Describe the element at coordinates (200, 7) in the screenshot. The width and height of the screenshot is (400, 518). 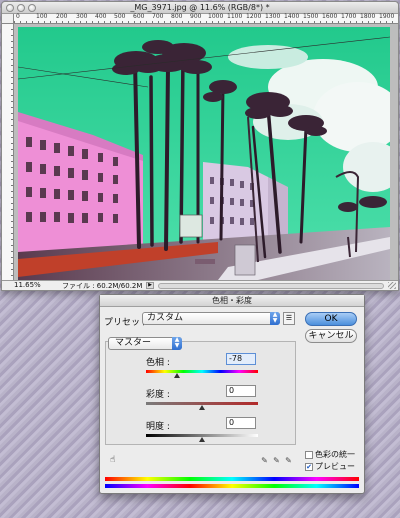
I see `document-title: _MG_3971.jpg @ 11.6% (RGB/8*) *` at that location.